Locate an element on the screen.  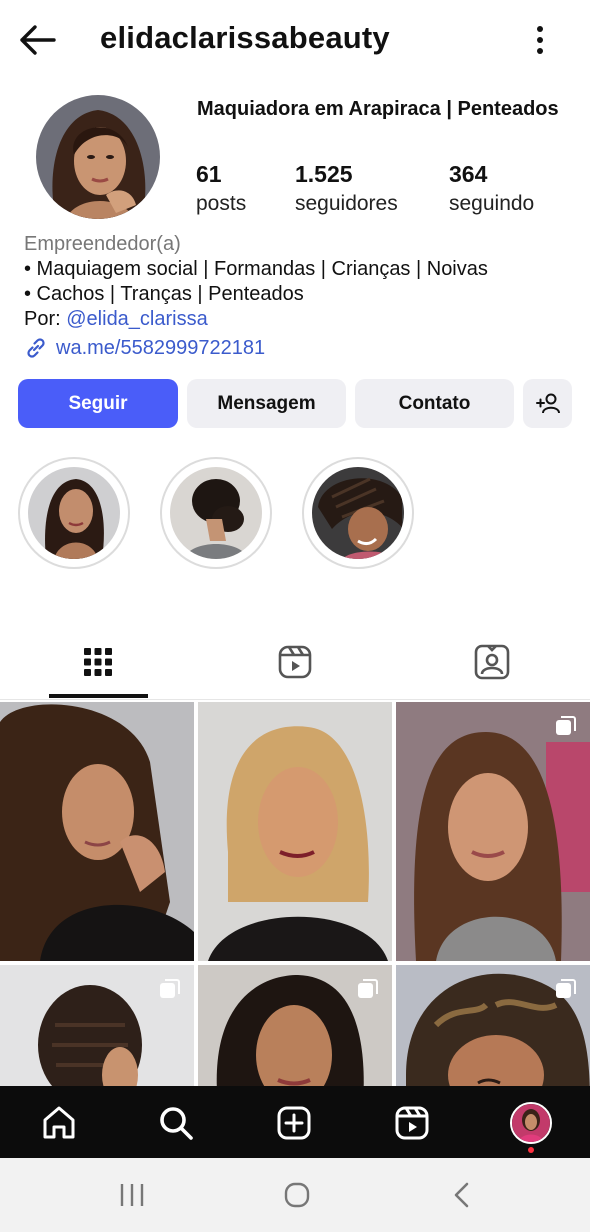
system-navigation is located at coordinates (295, 1195).